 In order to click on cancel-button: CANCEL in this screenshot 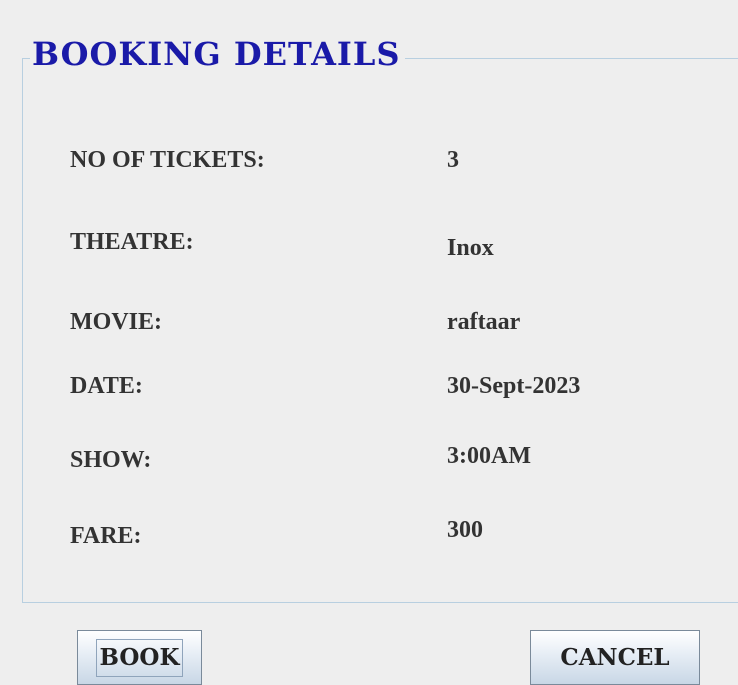, I will do `click(615, 657)`.